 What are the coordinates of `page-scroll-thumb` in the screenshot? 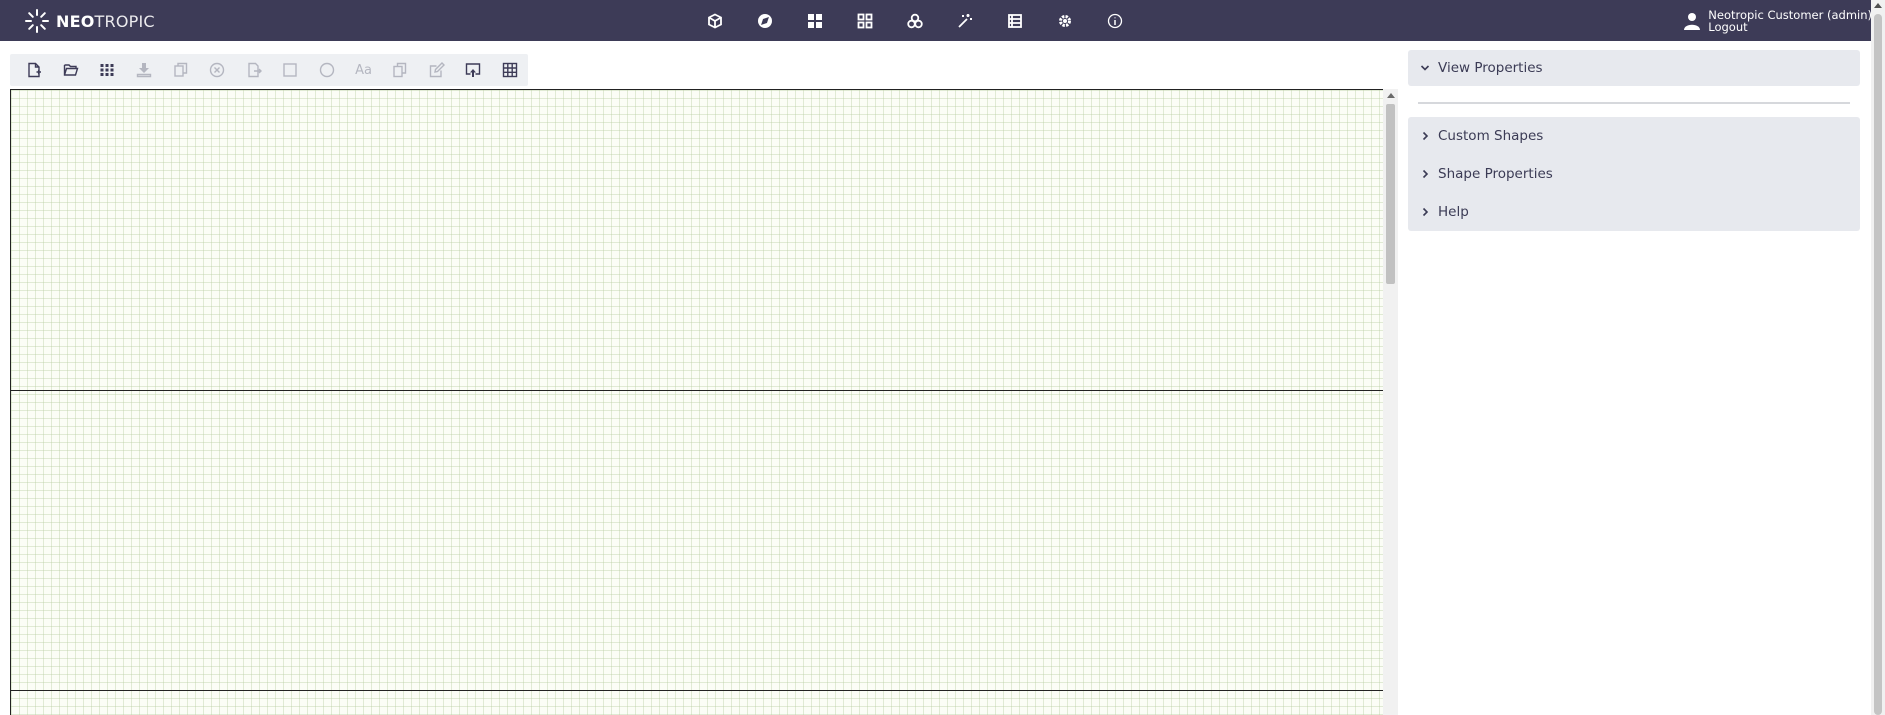 It's located at (1878, 364).